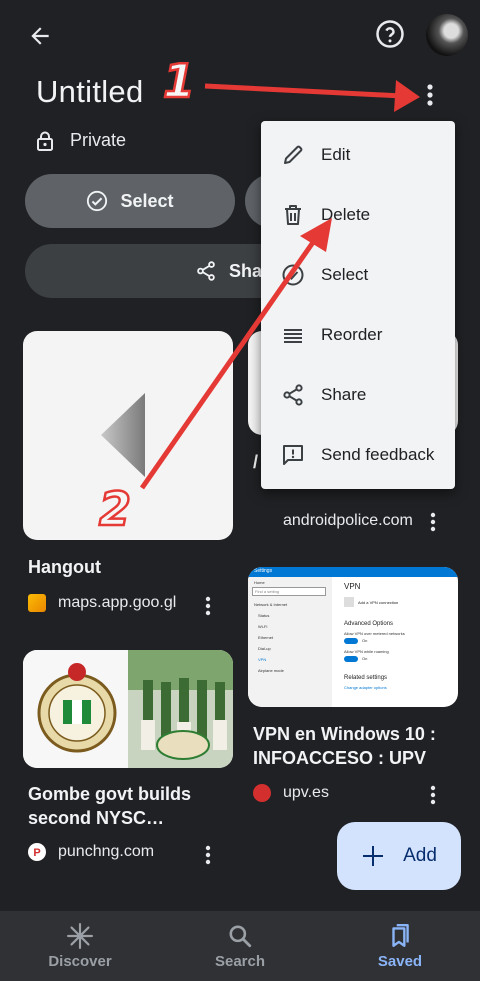  What do you see at coordinates (115, 509) in the screenshot?
I see `annotation-step-2: 2` at bounding box center [115, 509].